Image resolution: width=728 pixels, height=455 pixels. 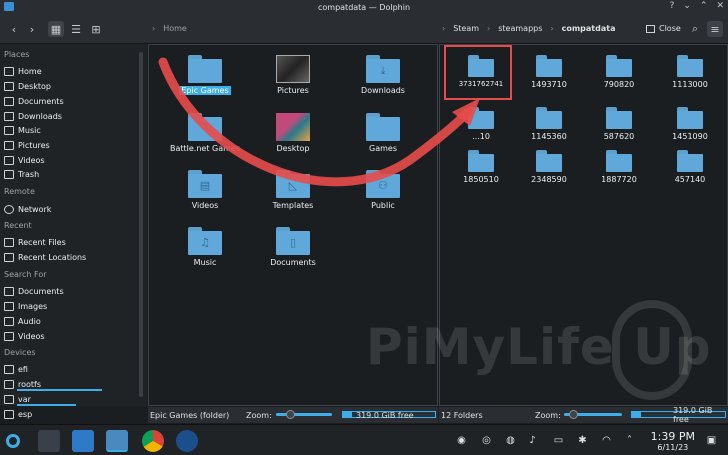 I want to click on steamos-launcher-icon, so click(x=13, y=441).